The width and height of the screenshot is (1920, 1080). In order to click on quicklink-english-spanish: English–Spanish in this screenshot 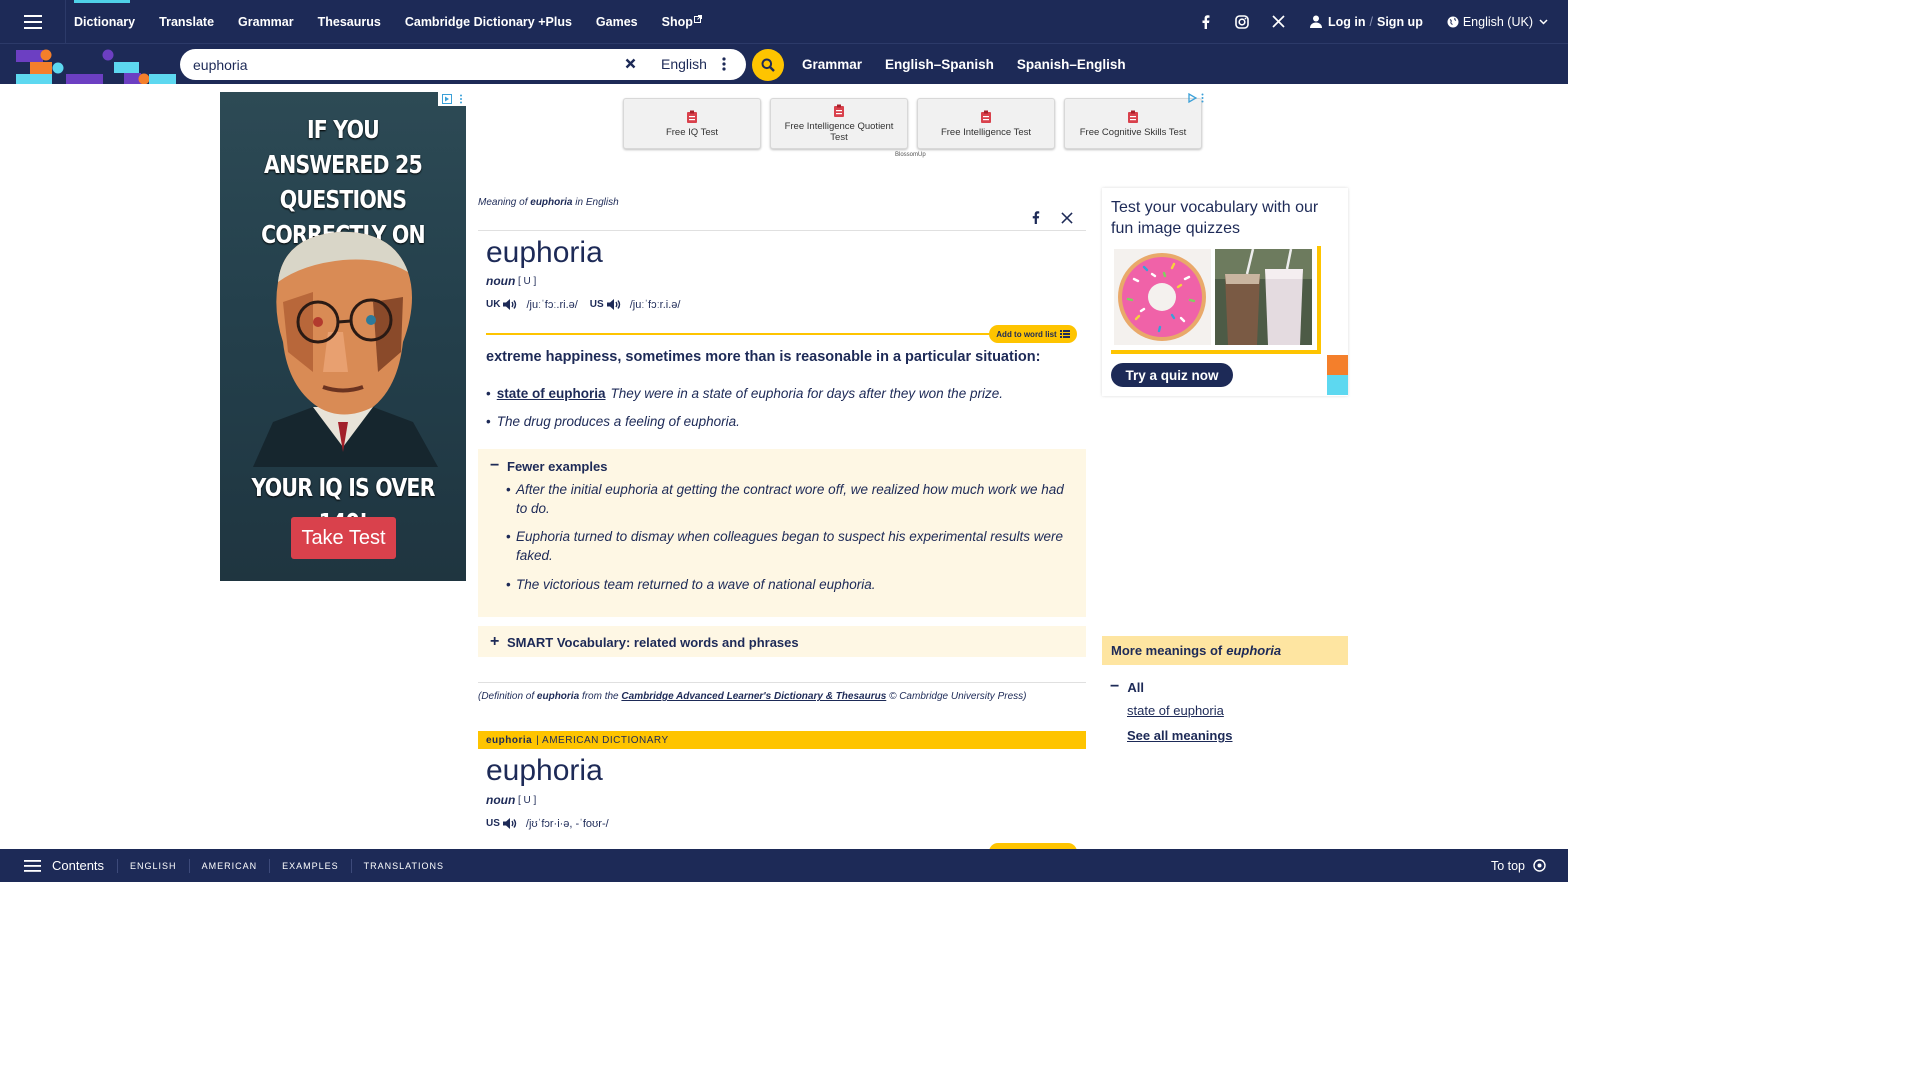, I will do `click(939, 64)`.